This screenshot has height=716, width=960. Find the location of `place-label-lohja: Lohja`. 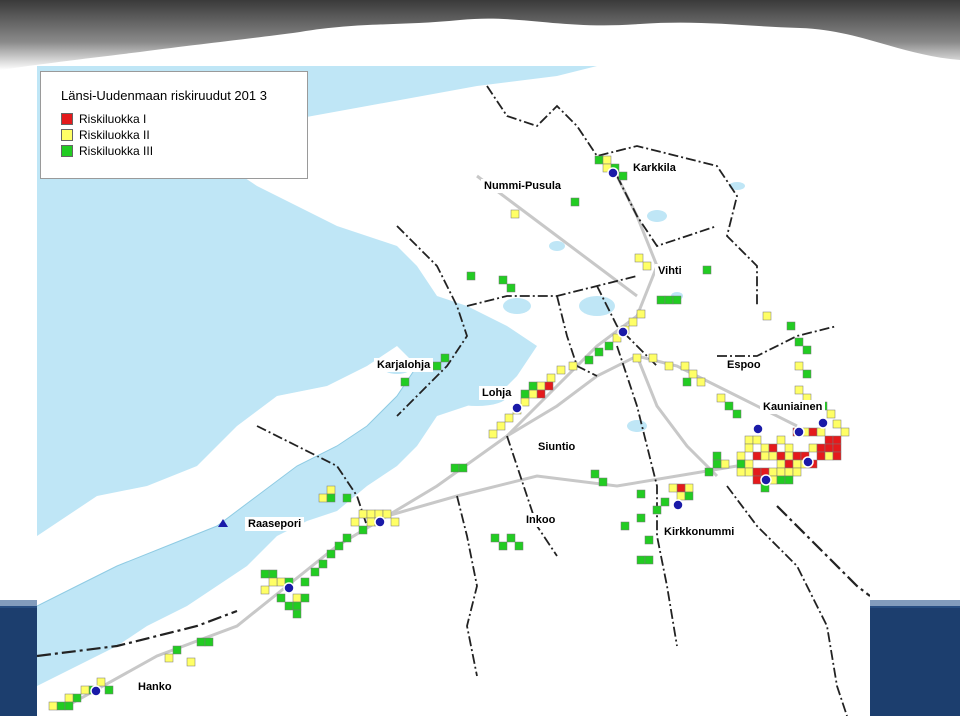

place-label-lohja: Lohja is located at coordinates (497, 393).